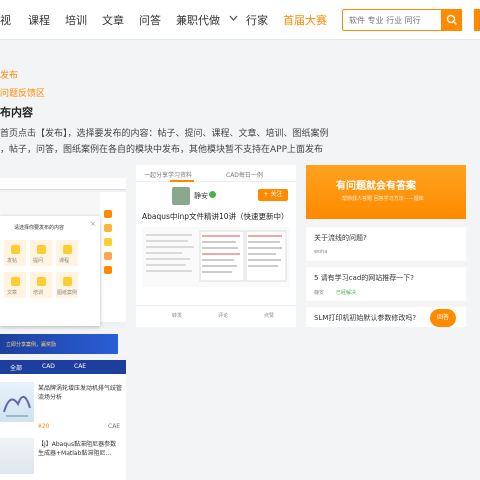 The width and height of the screenshot is (480, 480). What do you see at coordinates (63, 184) in the screenshot?
I see `mock-header` at bounding box center [63, 184].